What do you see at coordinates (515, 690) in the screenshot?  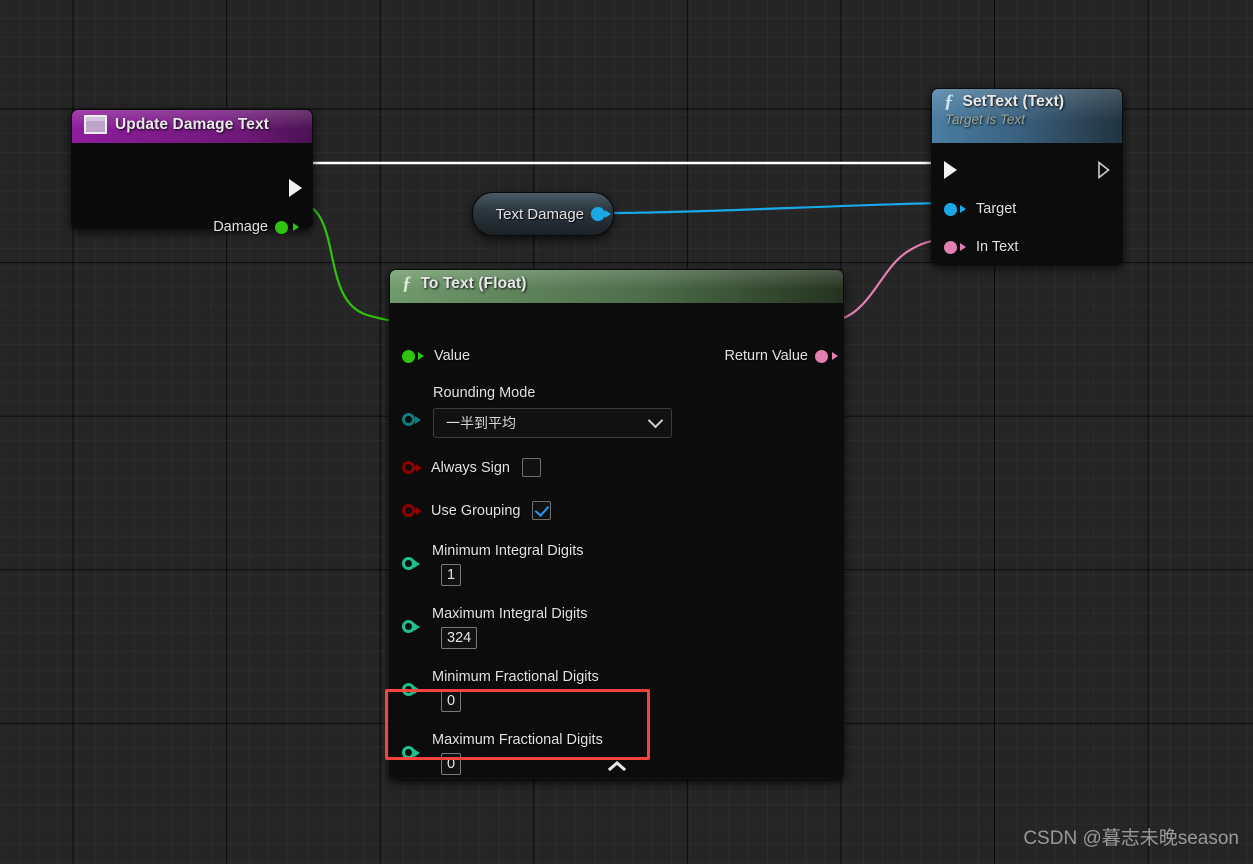 I see `prop-minimum-fractional-digits: Minimum Fractional Digits 0` at bounding box center [515, 690].